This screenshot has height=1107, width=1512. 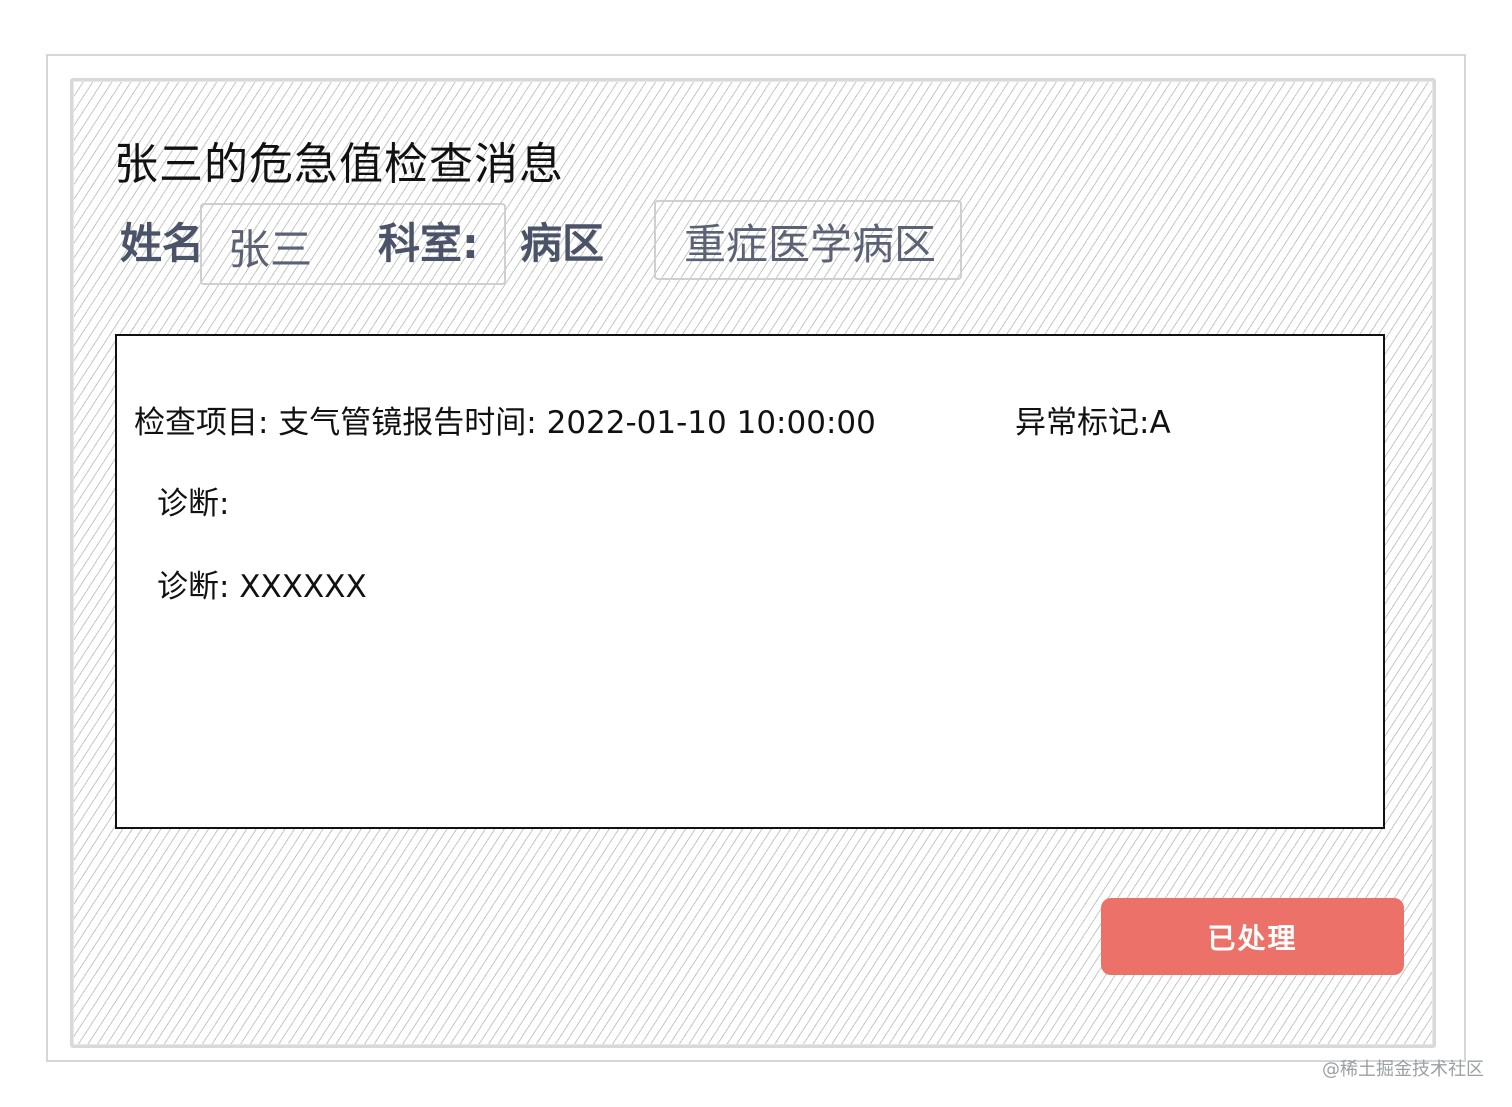 I want to click on name-label: 姓名, so click(x=162, y=243).